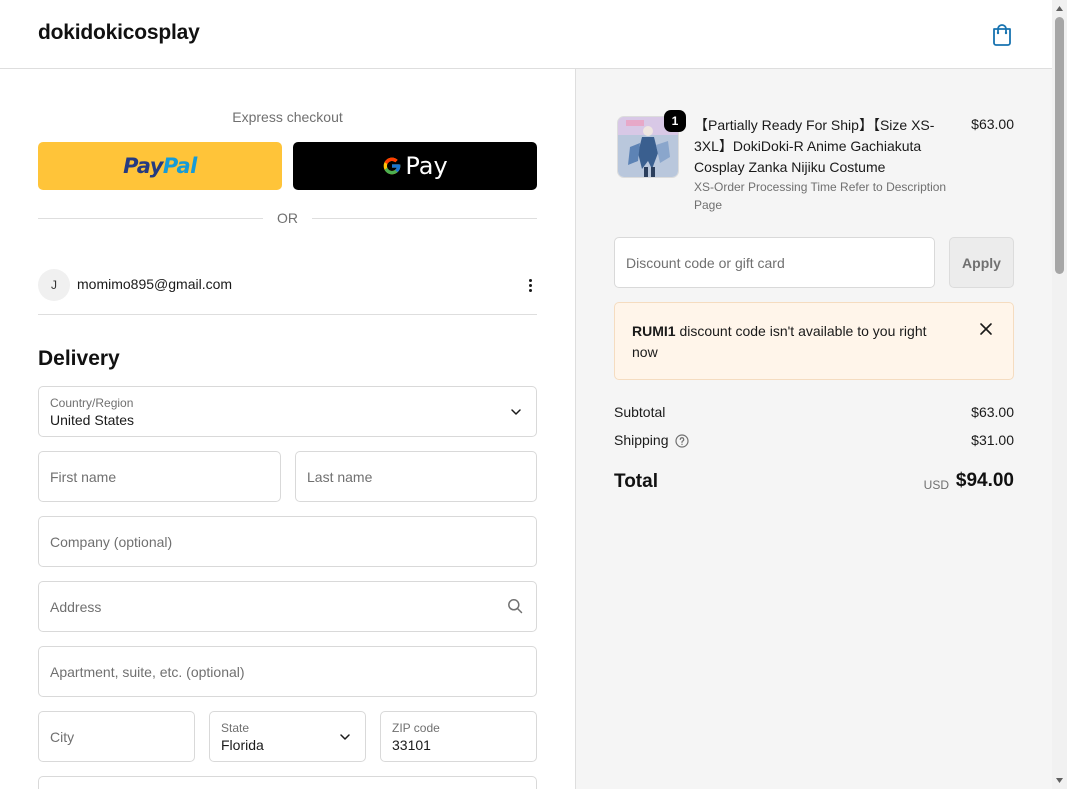  I want to click on google-pay-button: Pay, so click(415, 166).